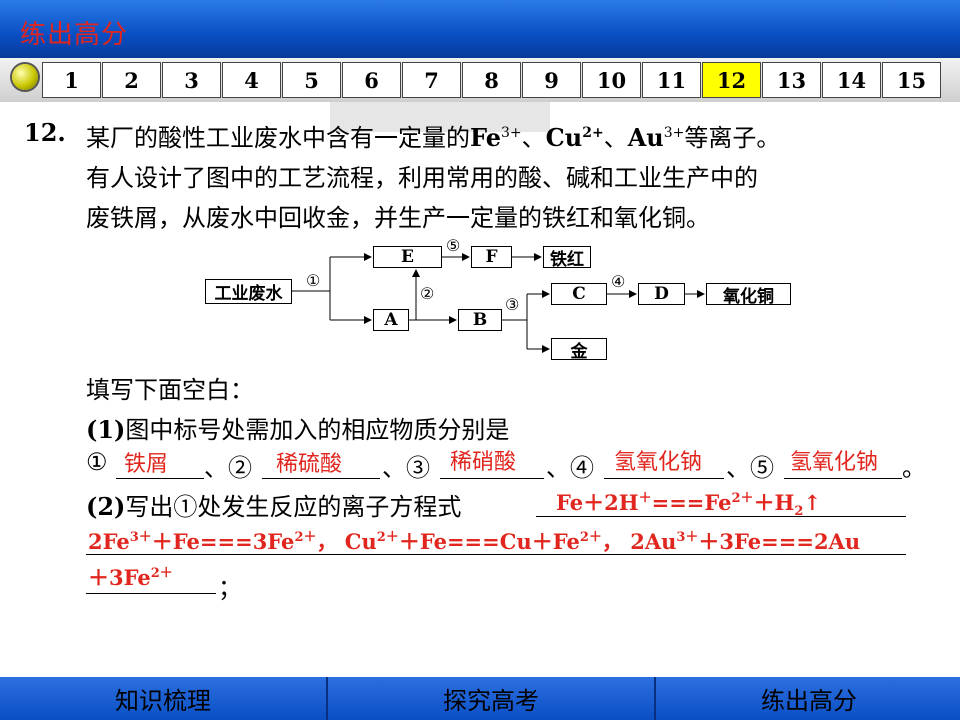 Image resolution: width=960 pixels, height=720 pixels. What do you see at coordinates (407, 257) in the screenshot?
I see `box-E: E` at bounding box center [407, 257].